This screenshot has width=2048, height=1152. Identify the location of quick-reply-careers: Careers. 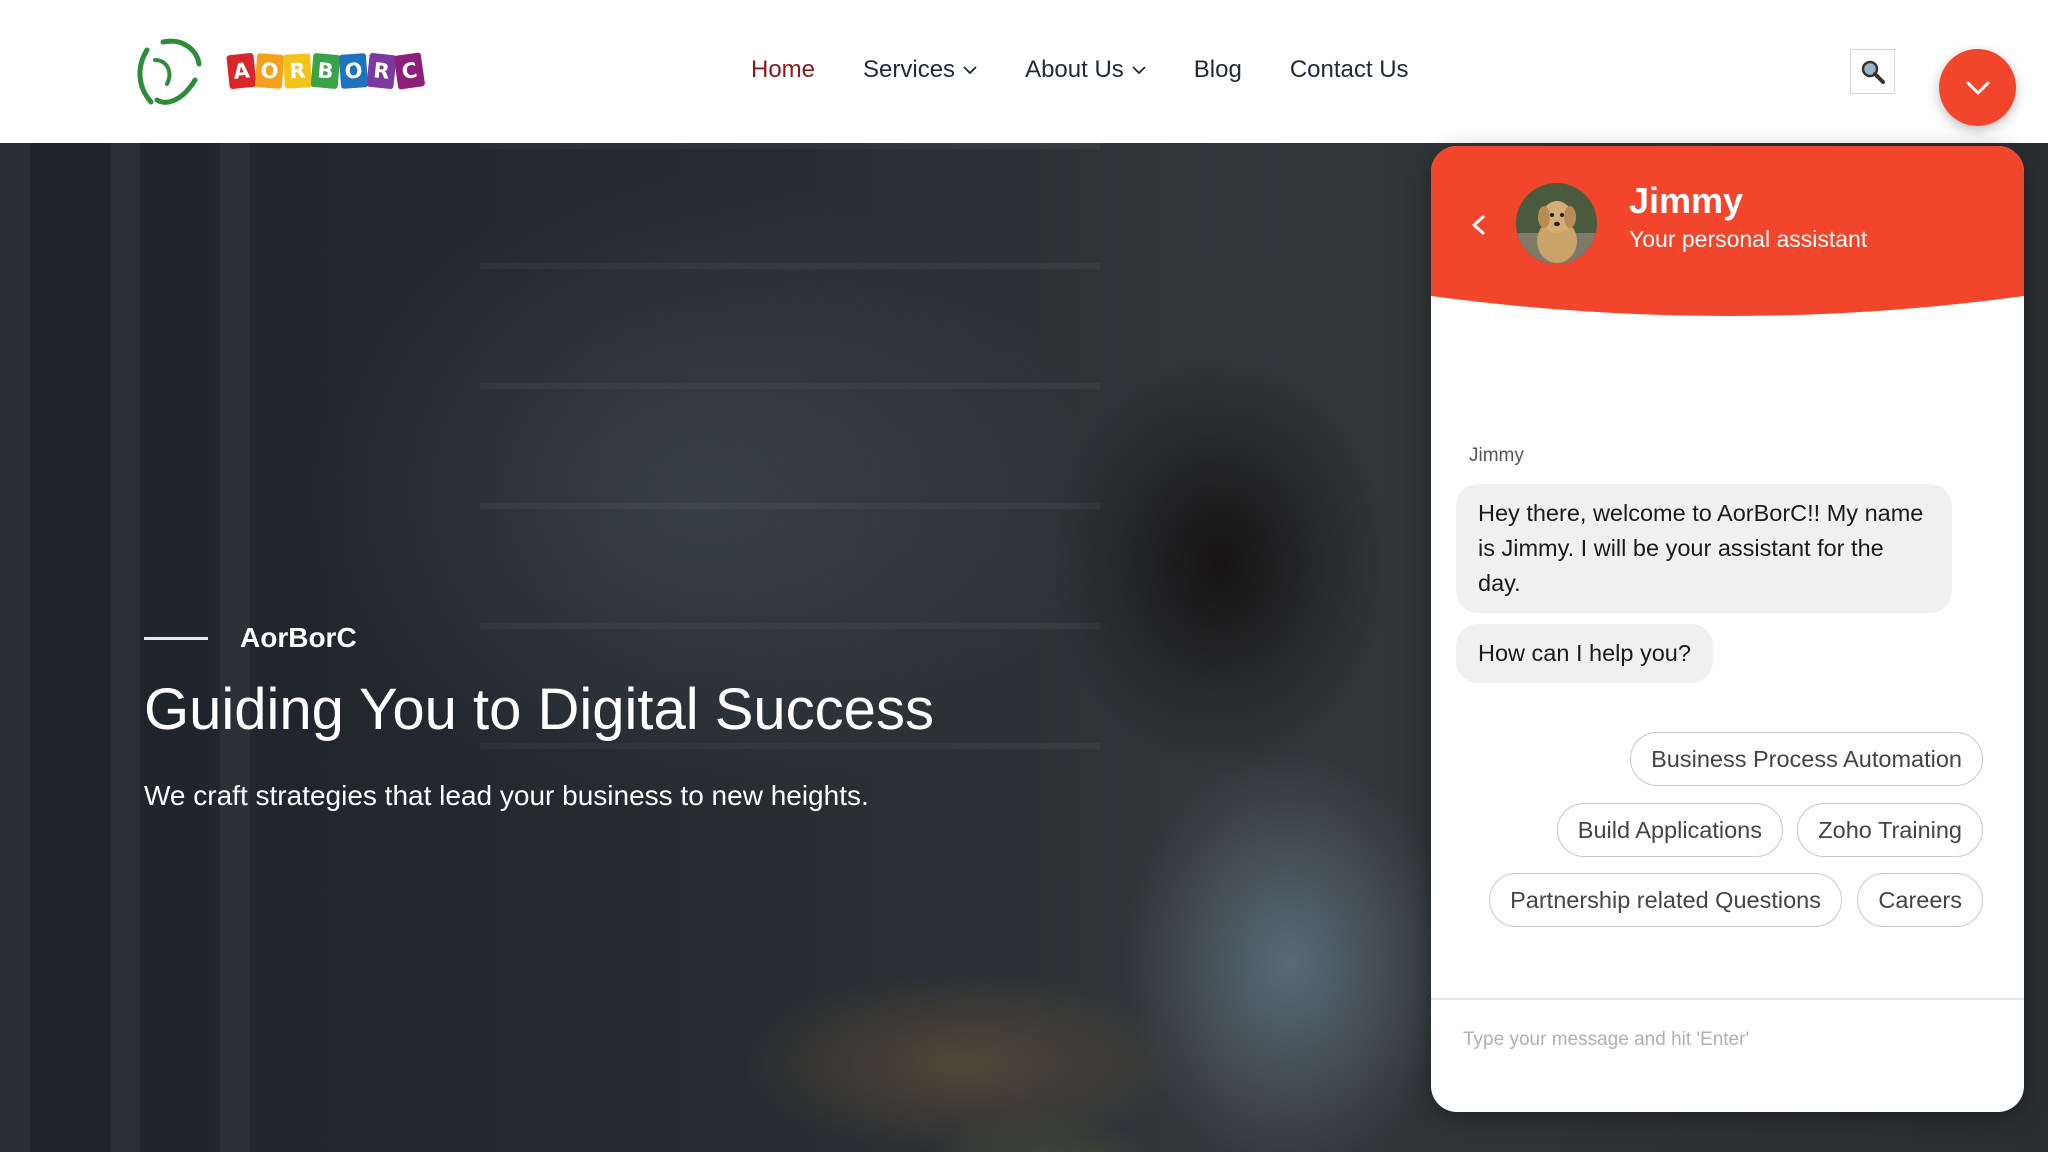
(1920, 900).